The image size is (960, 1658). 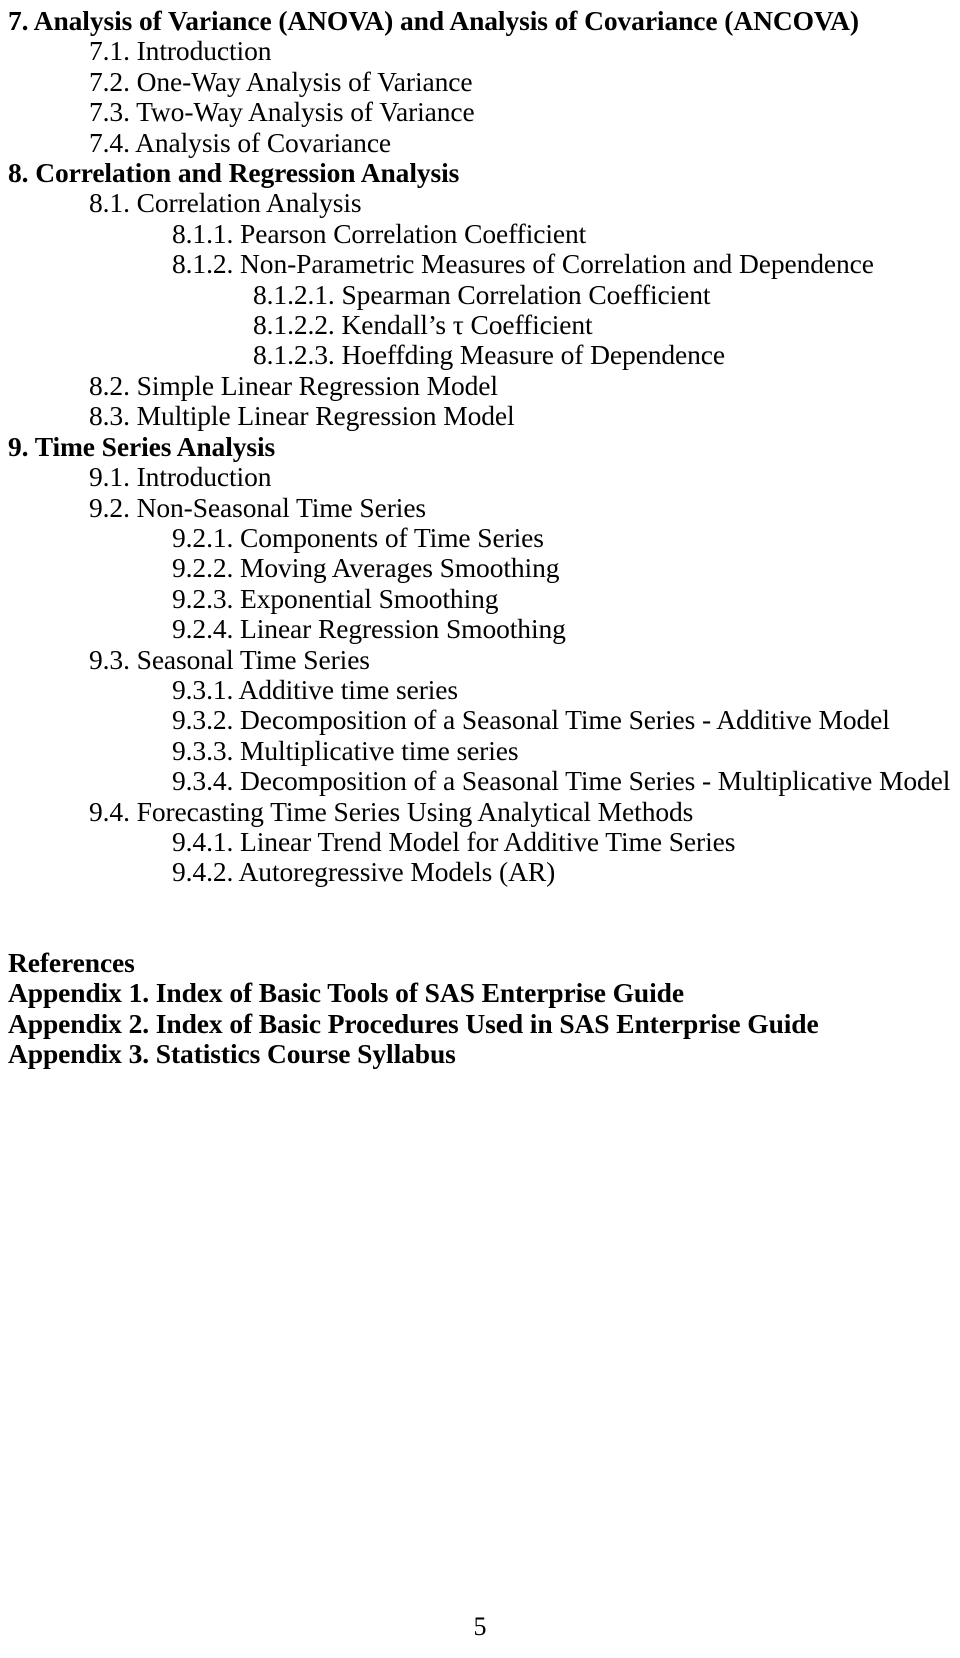 What do you see at coordinates (302, 416) in the screenshot?
I see `toc-entry: 8.3. Multiple Linear Regression Model` at bounding box center [302, 416].